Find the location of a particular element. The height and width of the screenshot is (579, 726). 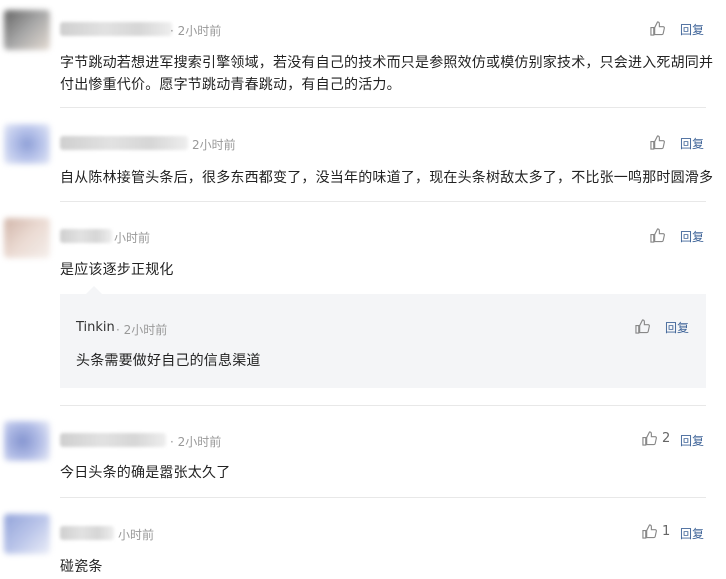

like-count: 2 is located at coordinates (666, 438).